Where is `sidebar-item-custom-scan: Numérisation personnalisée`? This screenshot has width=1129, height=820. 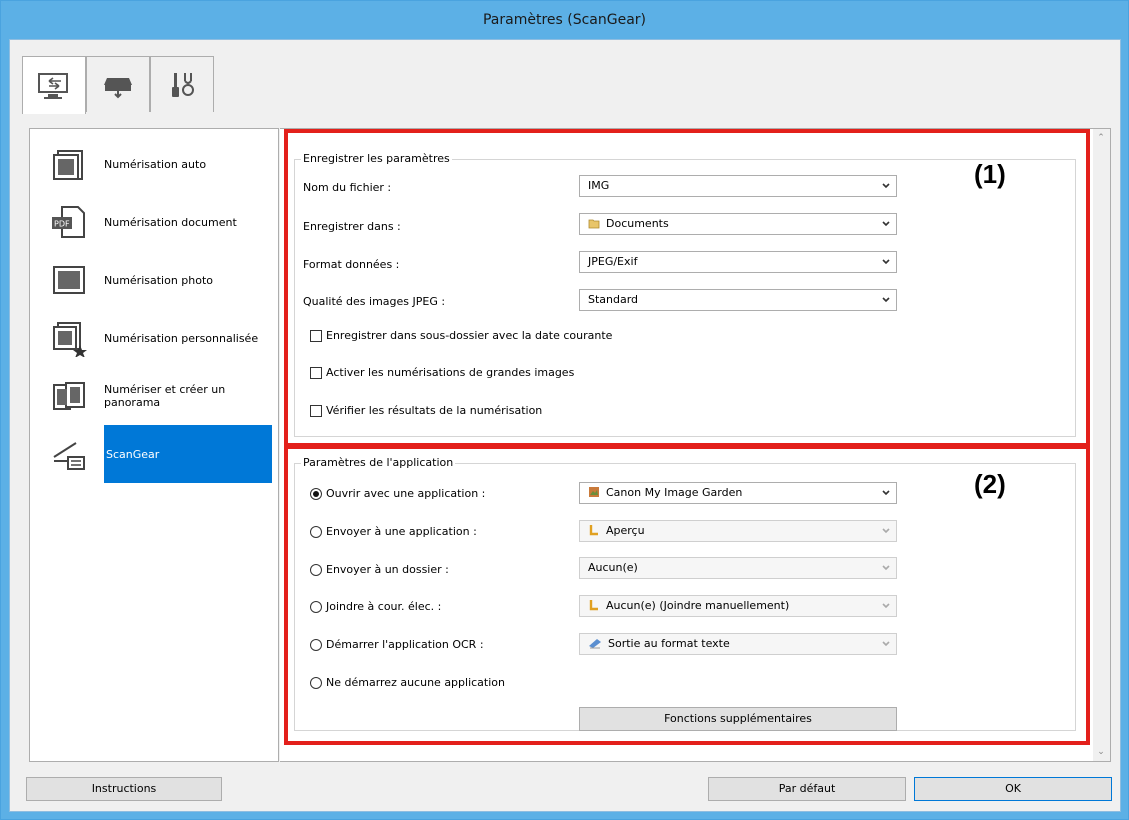 sidebar-item-custom-scan: Numérisation personnalisée is located at coordinates (154, 338).